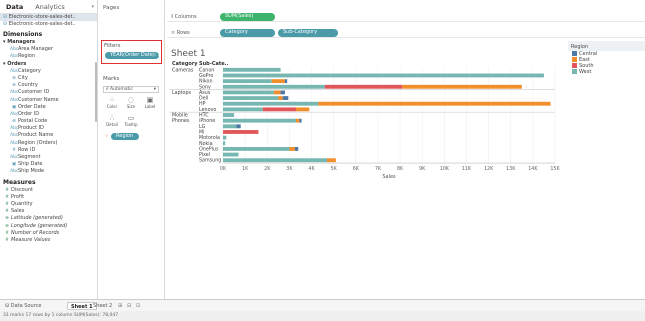 This screenshot has width=645, height=321. What do you see at coordinates (356, 169) in the screenshot?
I see `x-tick-label: 6K` at bounding box center [356, 169].